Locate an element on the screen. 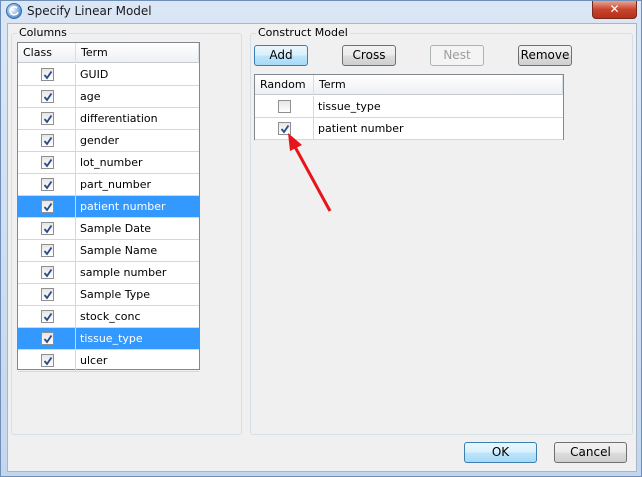 The height and width of the screenshot is (477, 642). add-button: Add is located at coordinates (281, 55).